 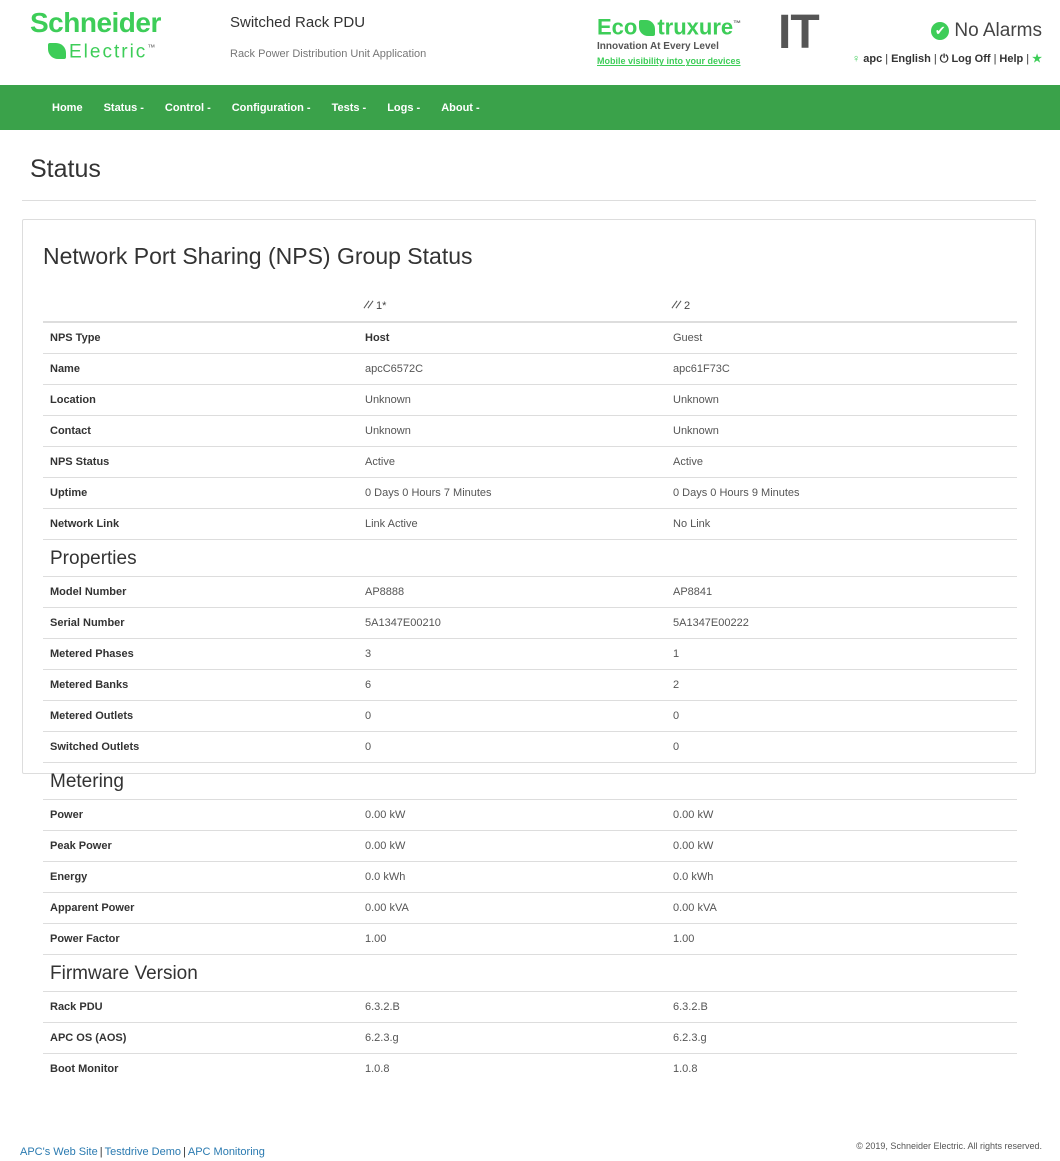 I want to click on nav-home: Home, so click(x=67, y=108).